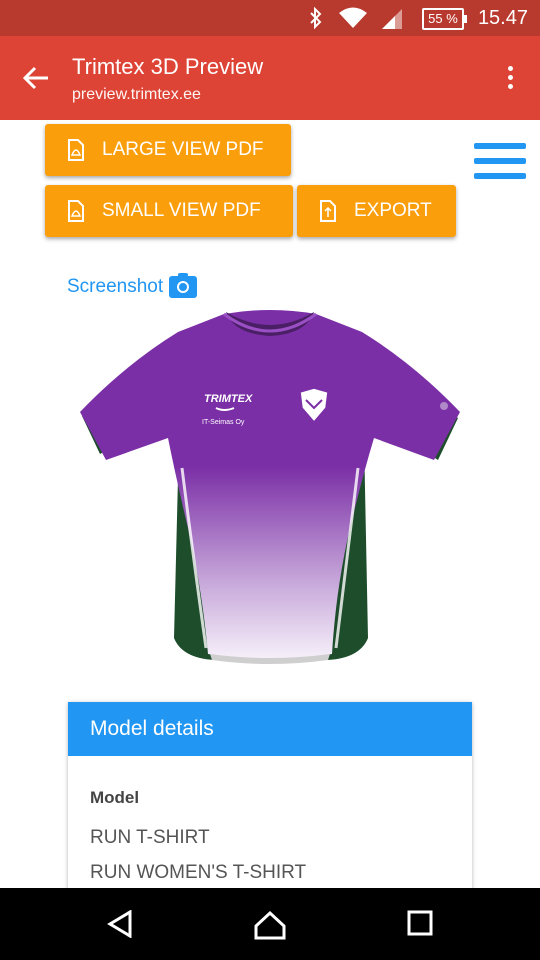 The height and width of the screenshot is (960, 540). What do you see at coordinates (136, 94) in the screenshot?
I see `page-url: preview.trimtex.ee` at bounding box center [136, 94].